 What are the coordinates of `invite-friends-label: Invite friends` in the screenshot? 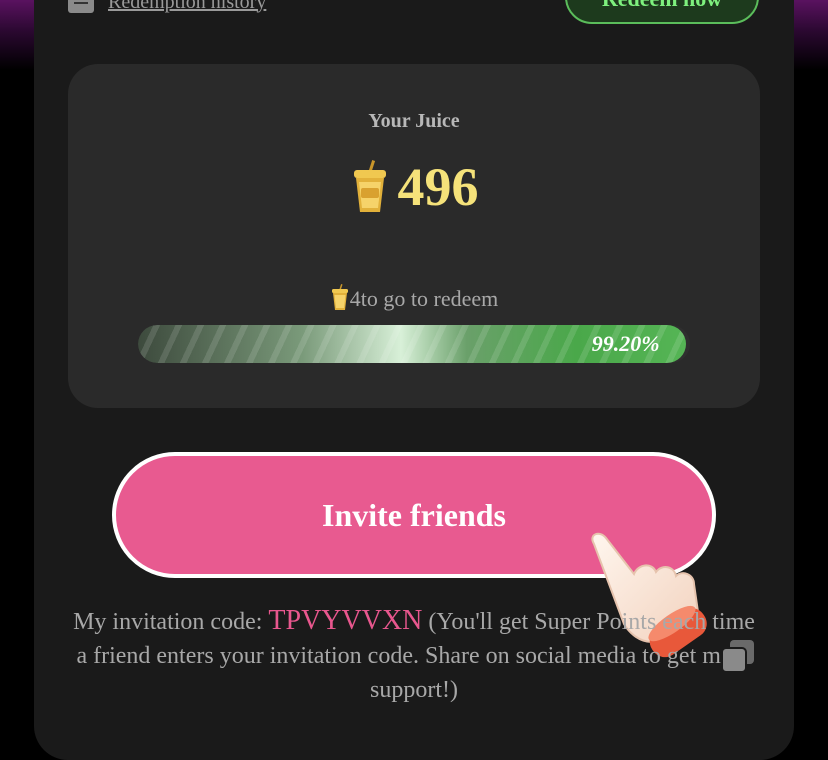 It's located at (414, 514).